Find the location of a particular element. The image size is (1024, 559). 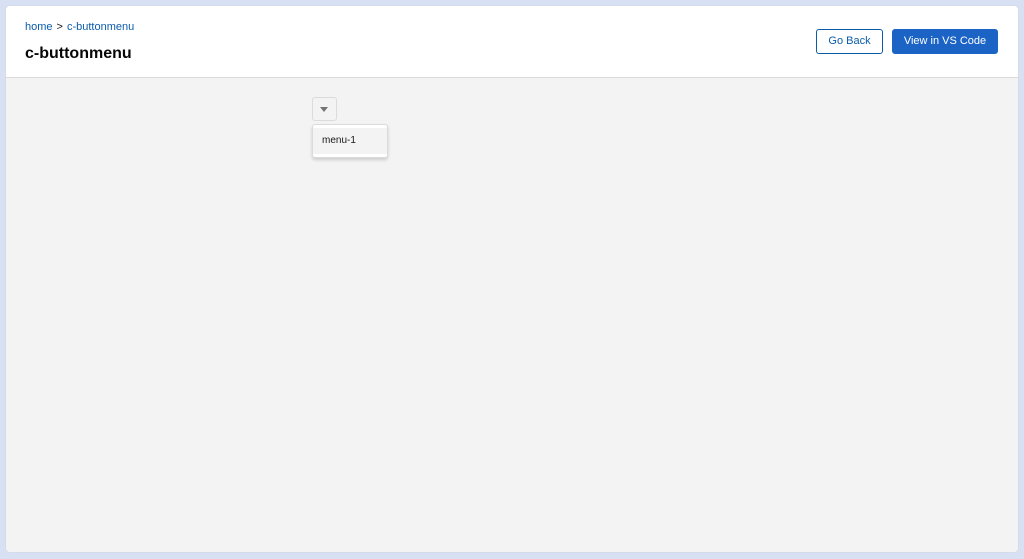

view-in-vscode-button: View in VS Code is located at coordinates (945, 41).